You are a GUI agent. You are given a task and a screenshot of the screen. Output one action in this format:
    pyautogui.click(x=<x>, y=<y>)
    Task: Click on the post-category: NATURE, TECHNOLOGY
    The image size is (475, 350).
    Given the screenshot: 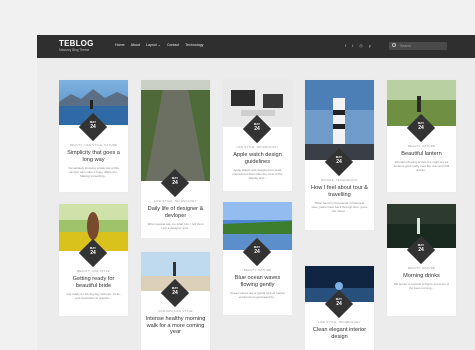 What is the action you would take?
    pyautogui.click(x=339, y=180)
    